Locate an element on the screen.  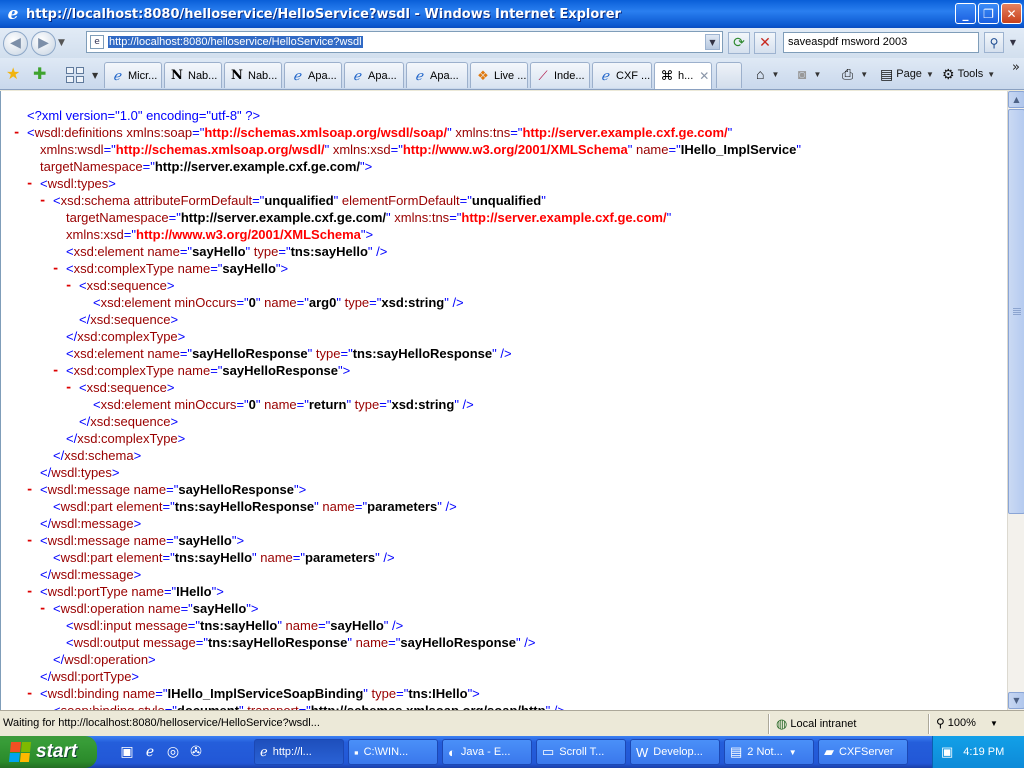
page-menu-button: ▤ Page ▼ is located at coordinates (907, 74).